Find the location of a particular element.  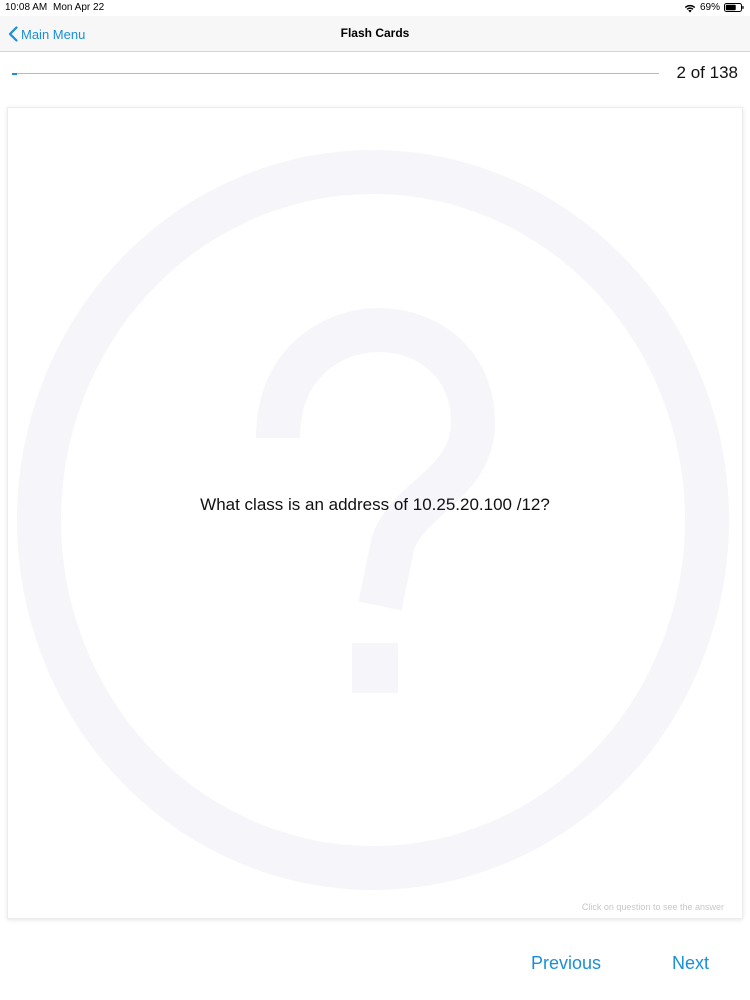

progress-bar is located at coordinates (335, 73).